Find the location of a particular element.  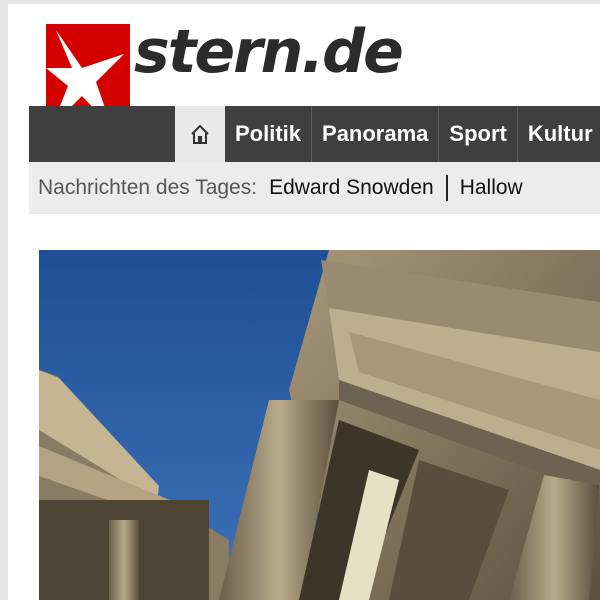

nav-home-button is located at coordinates (200, 134).